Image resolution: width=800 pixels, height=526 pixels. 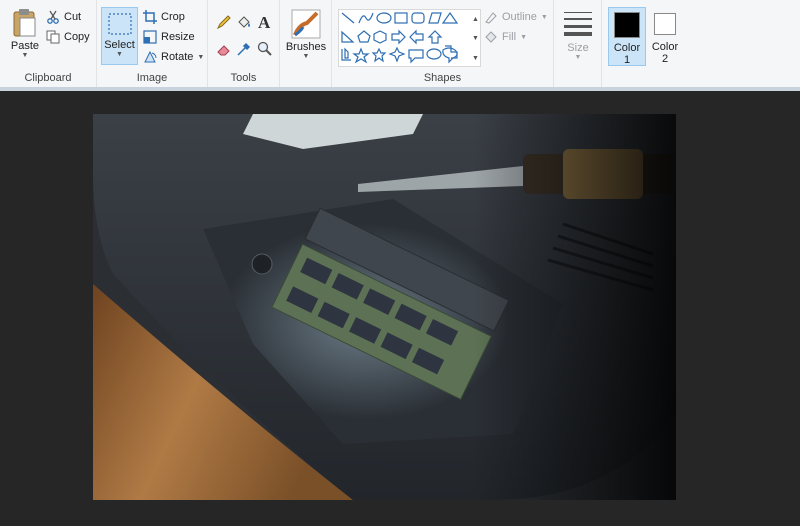 I want to click on color1-swatch, so click(x=627, y=25).